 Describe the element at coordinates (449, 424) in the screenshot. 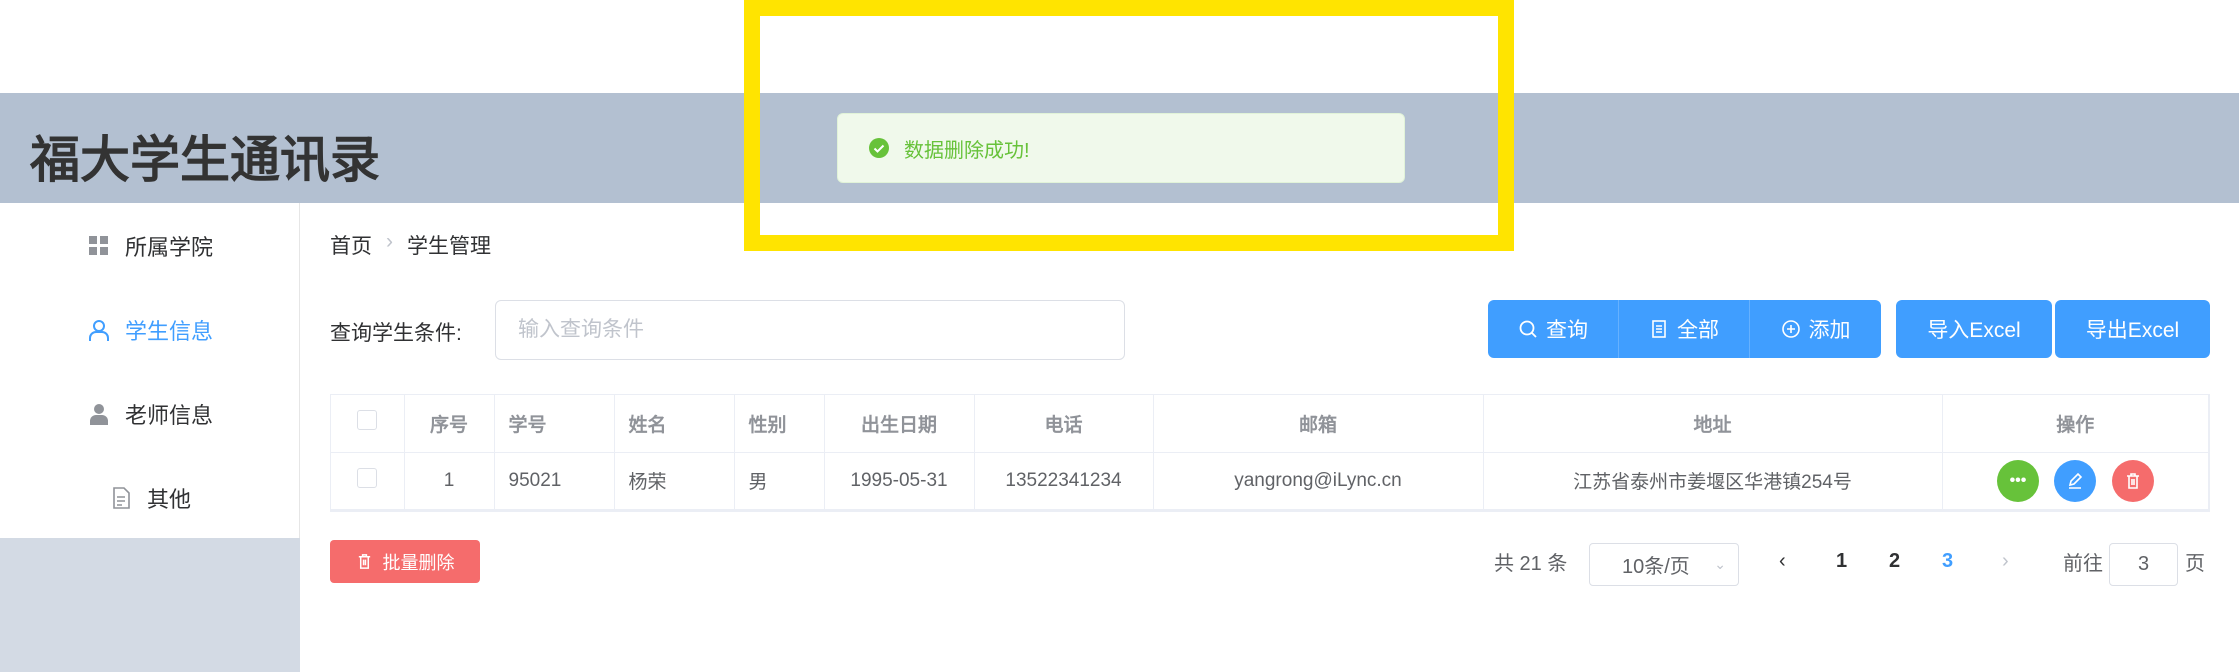

I see `header-index: 序号` at that location.